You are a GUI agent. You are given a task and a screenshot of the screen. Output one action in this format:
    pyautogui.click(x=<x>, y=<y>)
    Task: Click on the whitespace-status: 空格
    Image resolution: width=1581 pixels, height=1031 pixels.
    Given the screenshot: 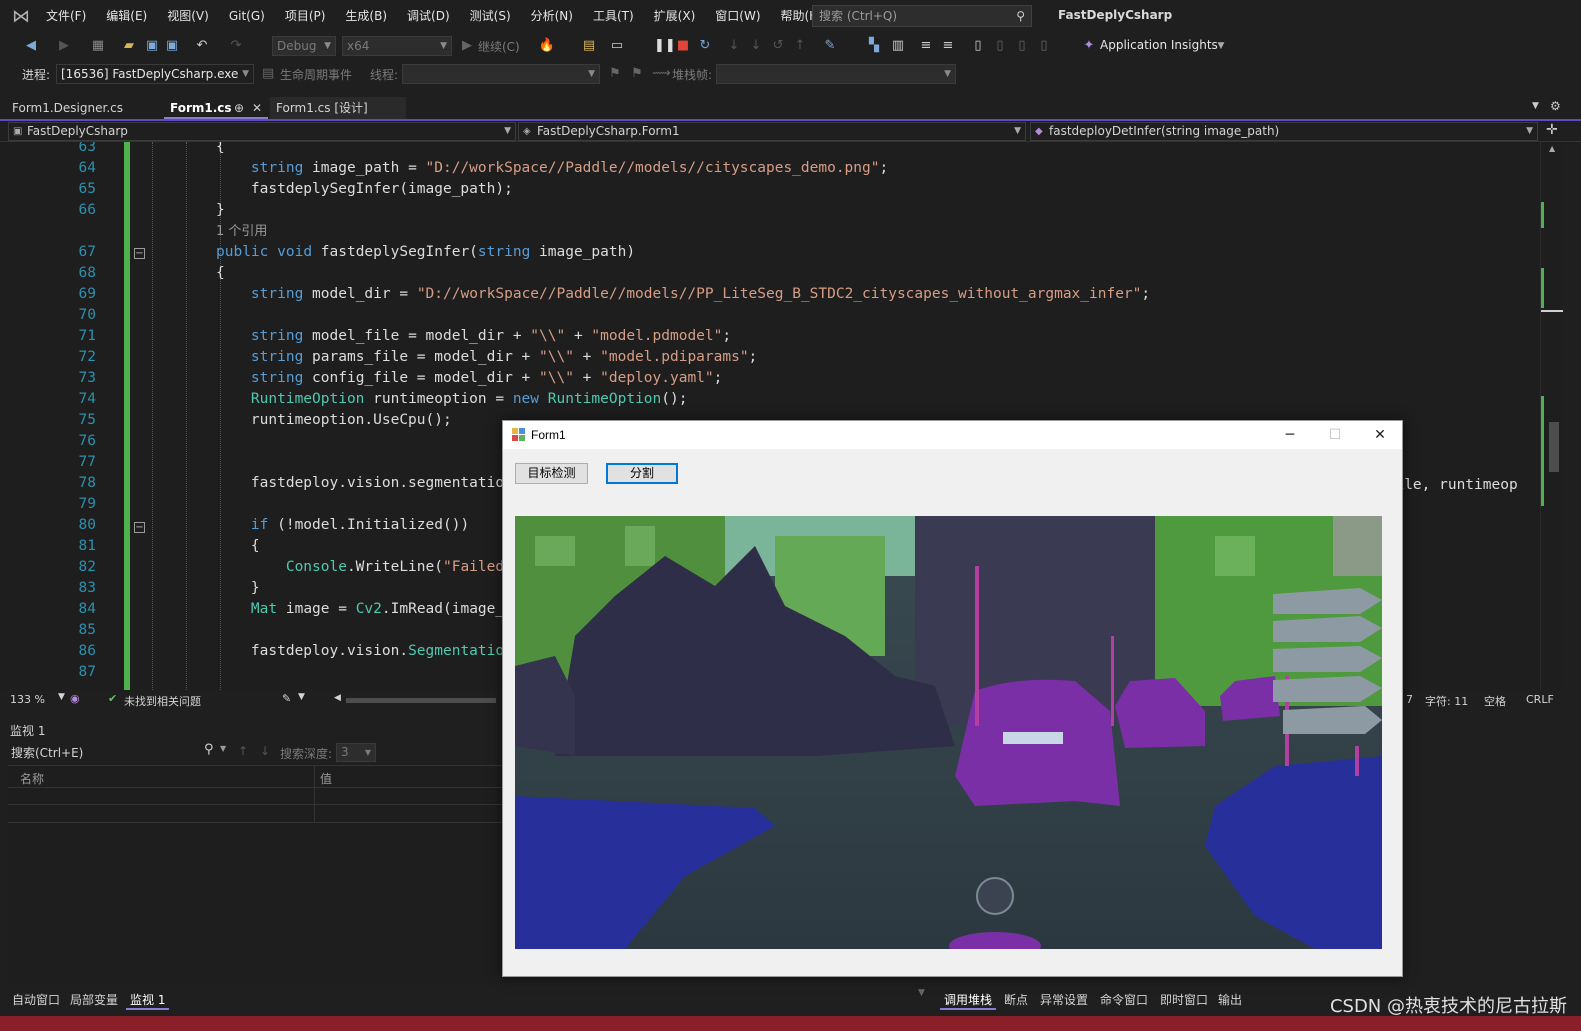 What is the action you would take?
    pyautogui.click(x=1495, y=701)
    